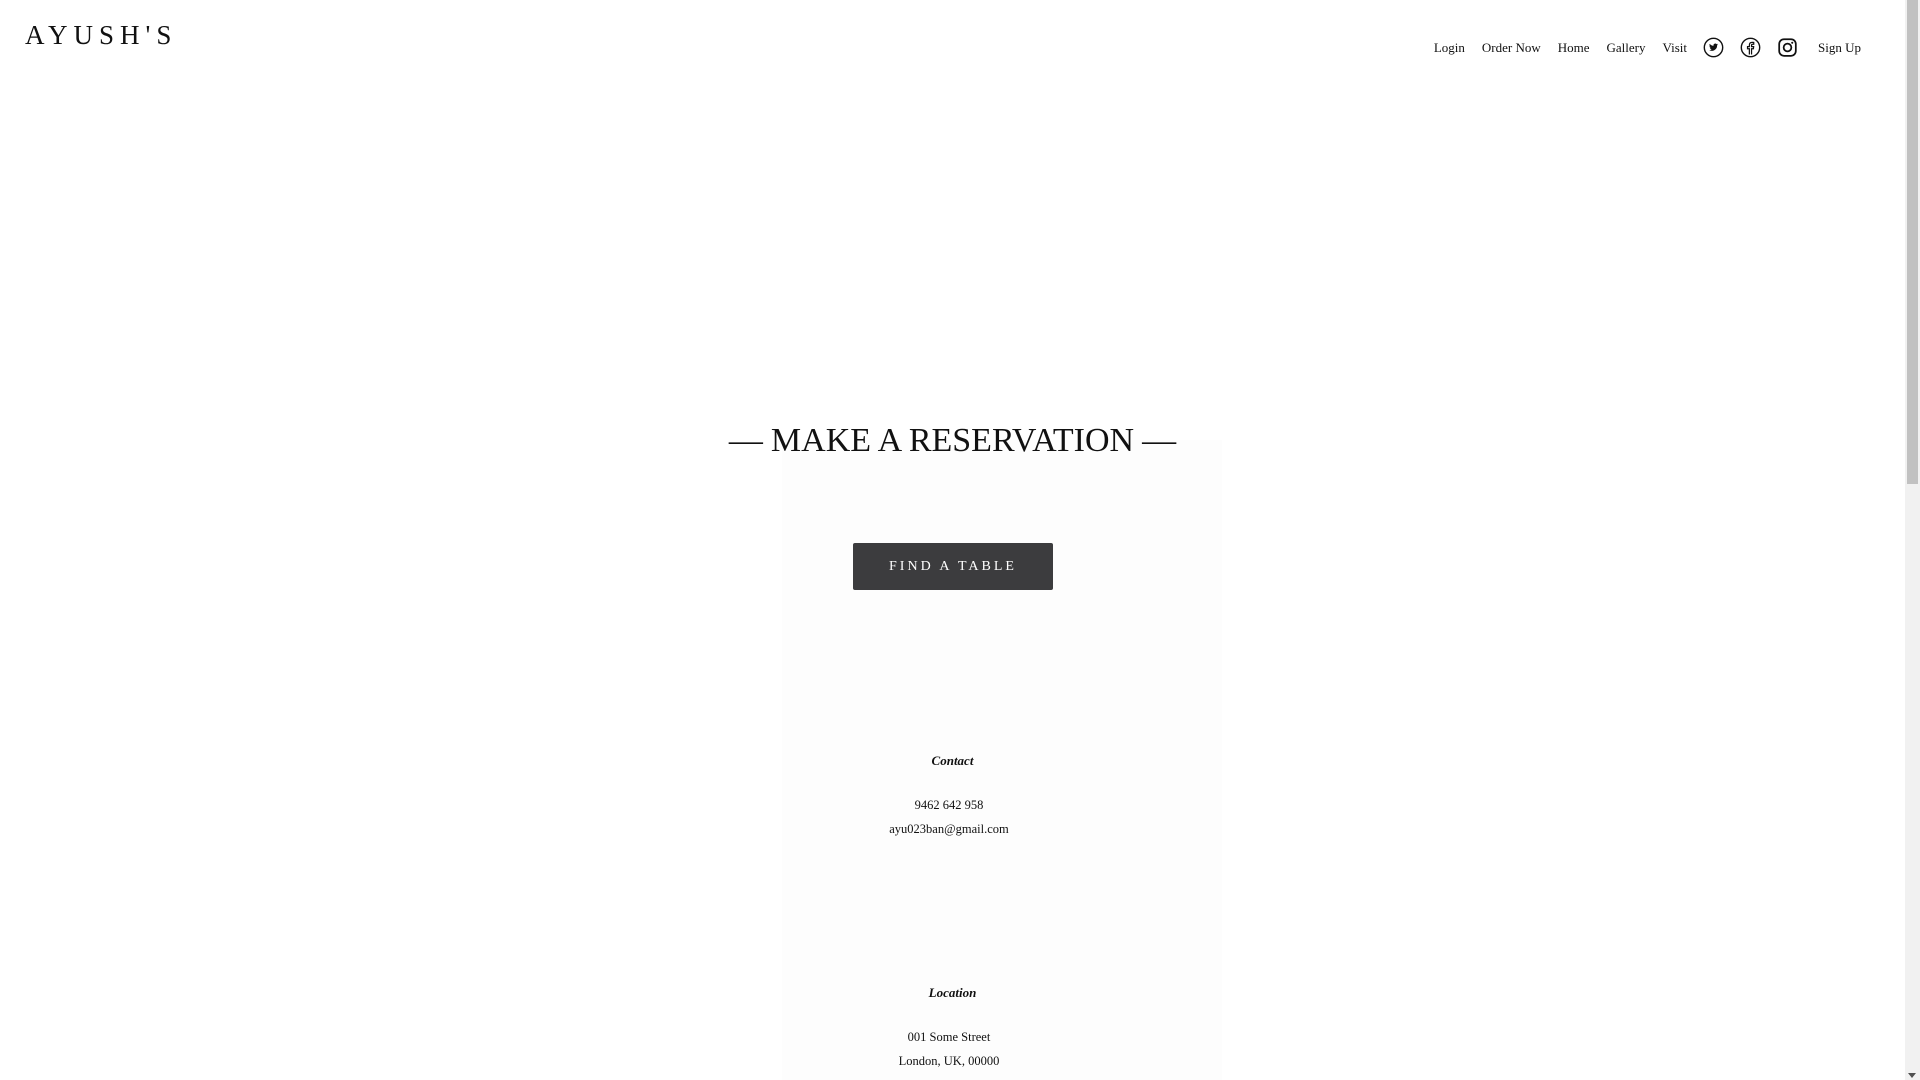 This screenshot has width=1920, height=1080. I want to click on nav-login-link: Login, so click(1449, 48).